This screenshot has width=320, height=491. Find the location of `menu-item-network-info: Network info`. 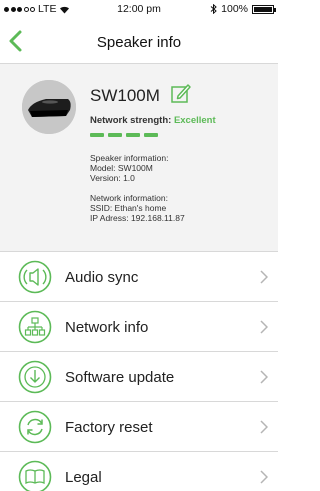

menu-item-network-info: Network info is located at coordinates (139, 327).